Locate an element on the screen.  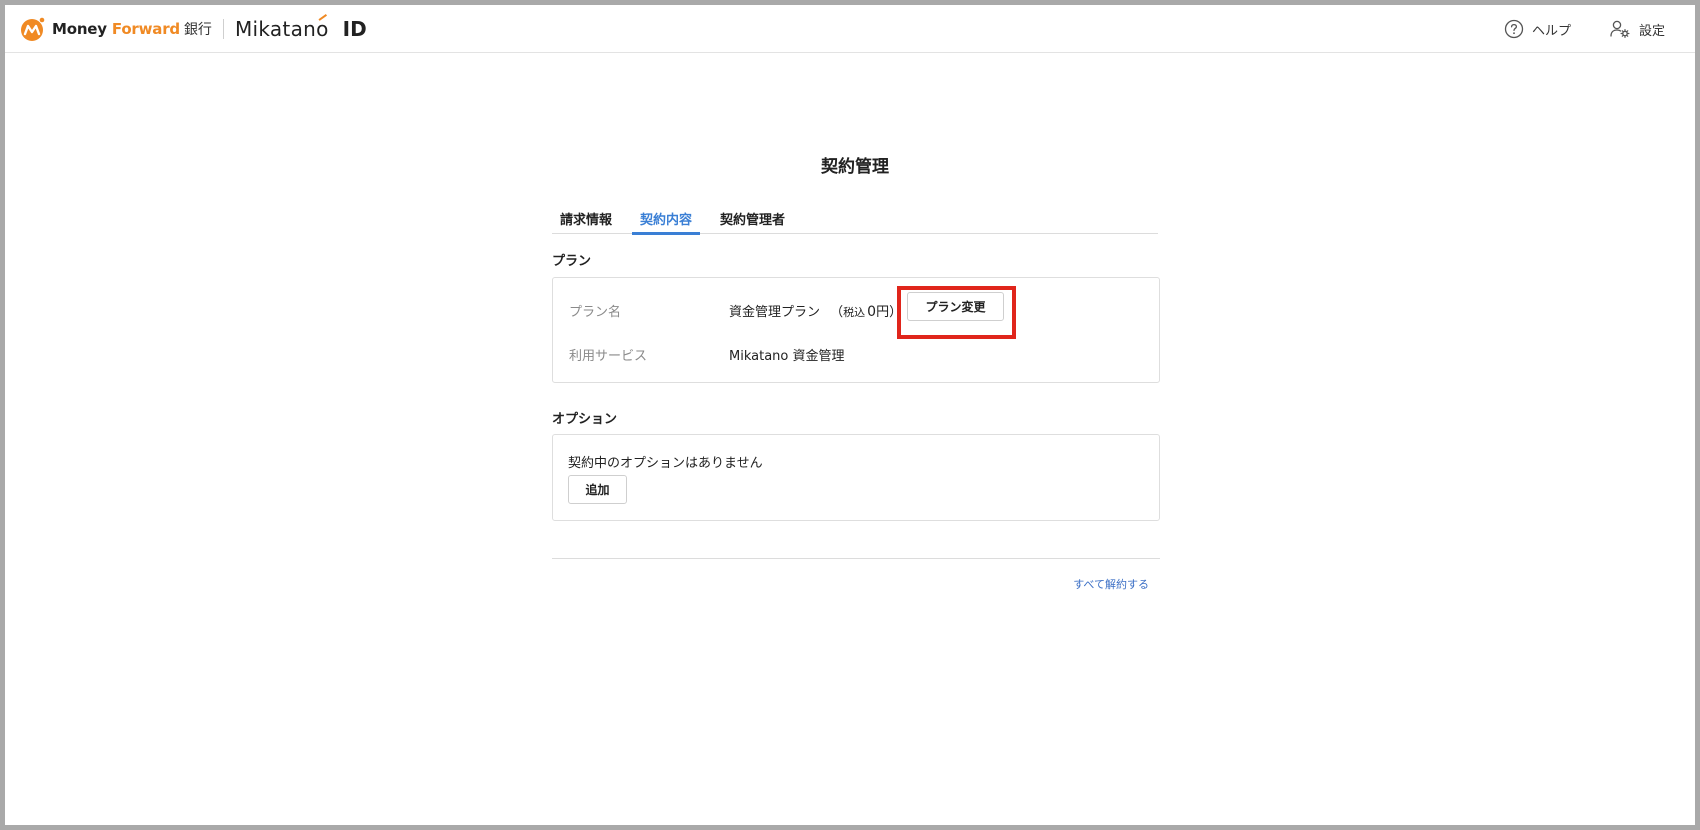
plan-name-label: プラン名 is located at coordinates (595, 312).